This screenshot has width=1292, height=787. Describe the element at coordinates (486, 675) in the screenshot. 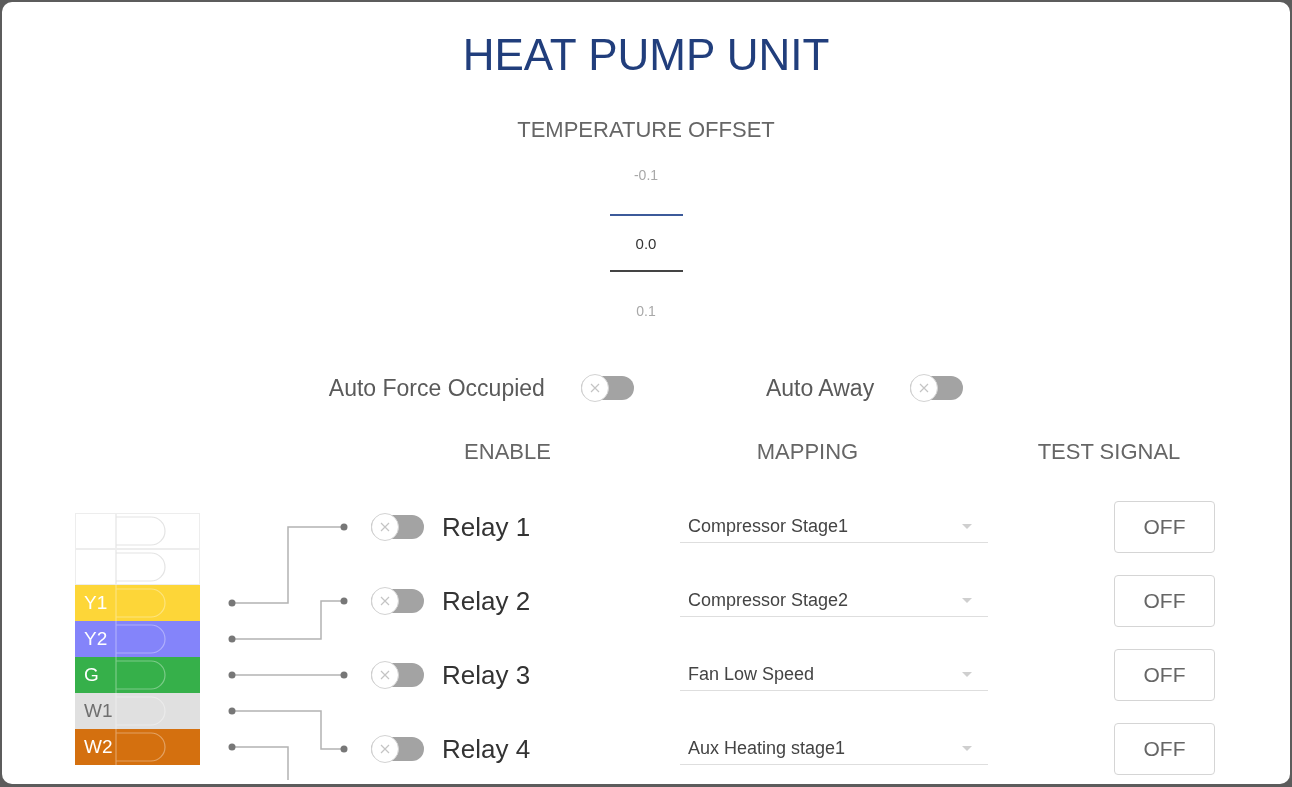

I see `relay-name: Relay 3` at that location.